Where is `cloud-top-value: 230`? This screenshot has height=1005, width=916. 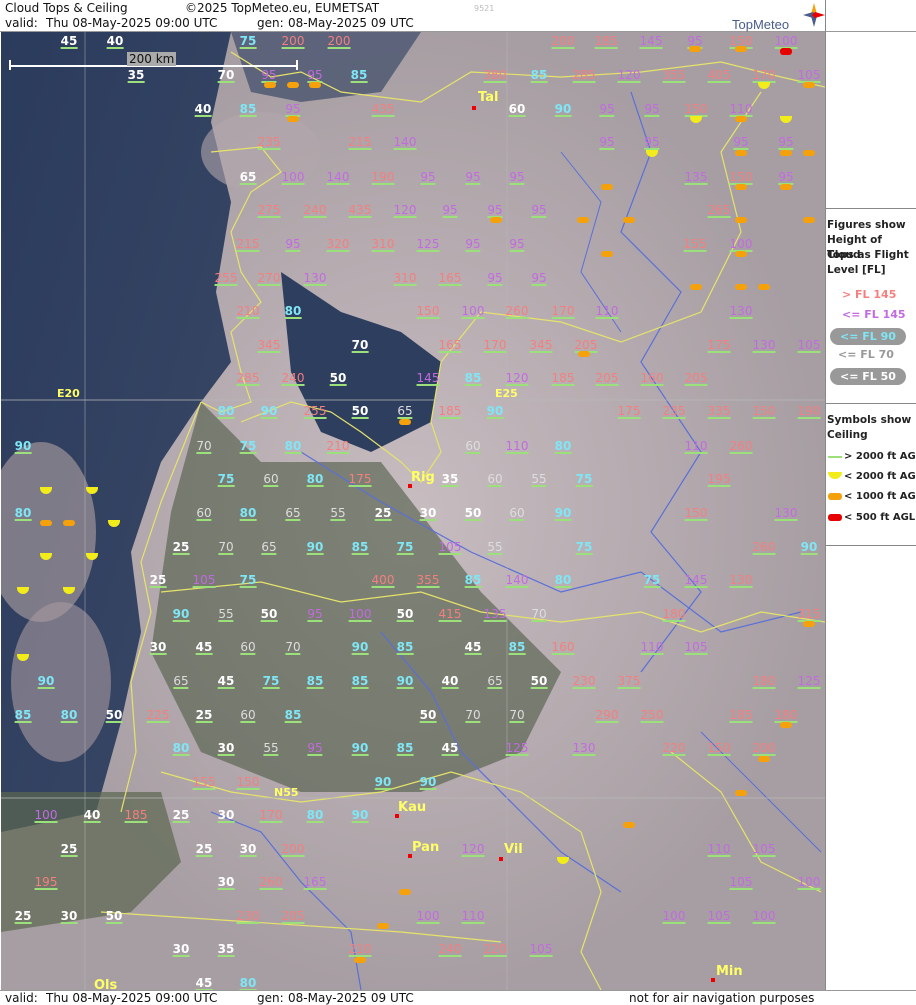
cloud-top-value: 230 is located at coordinates (248, 916).